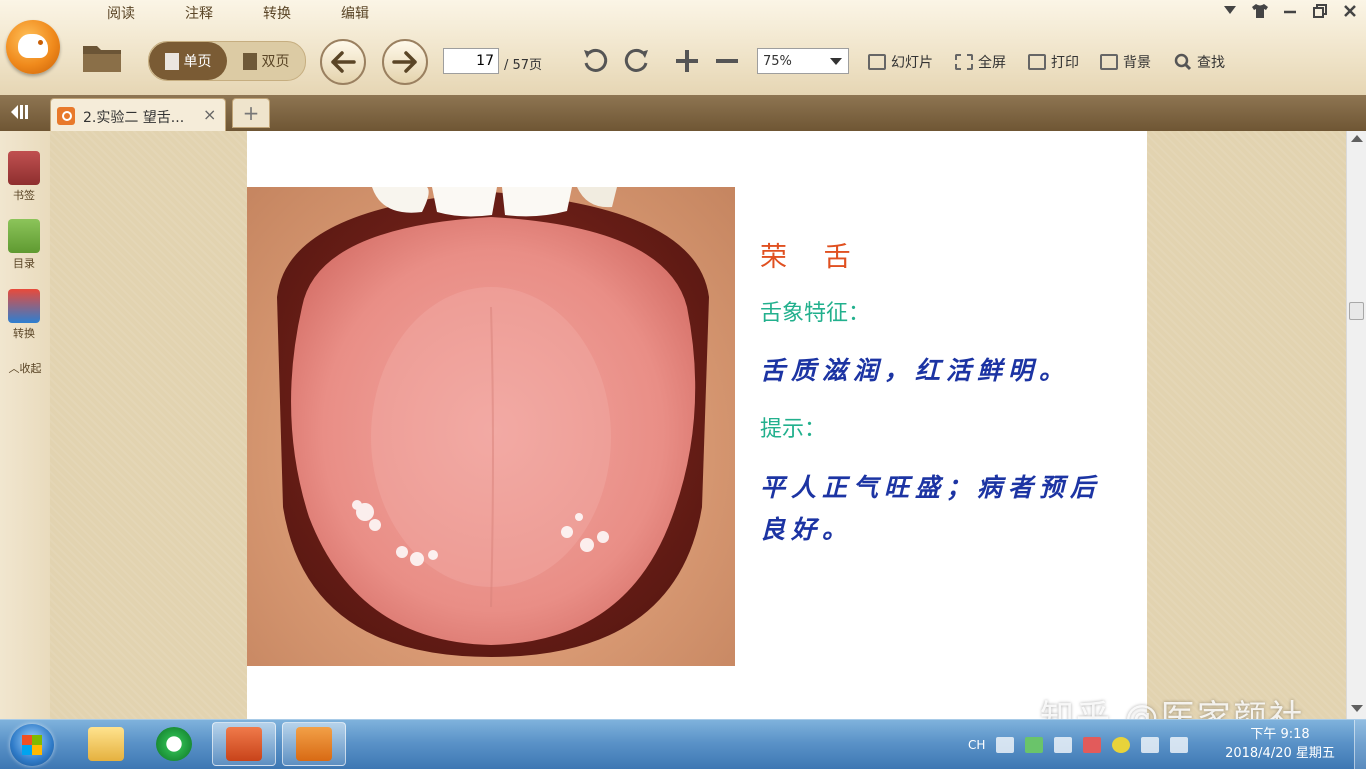  What do you see at coordinates (24, 195) in the screenshot?
I see `sidebar-item-label: 书签` at bounding box center [24, 195].